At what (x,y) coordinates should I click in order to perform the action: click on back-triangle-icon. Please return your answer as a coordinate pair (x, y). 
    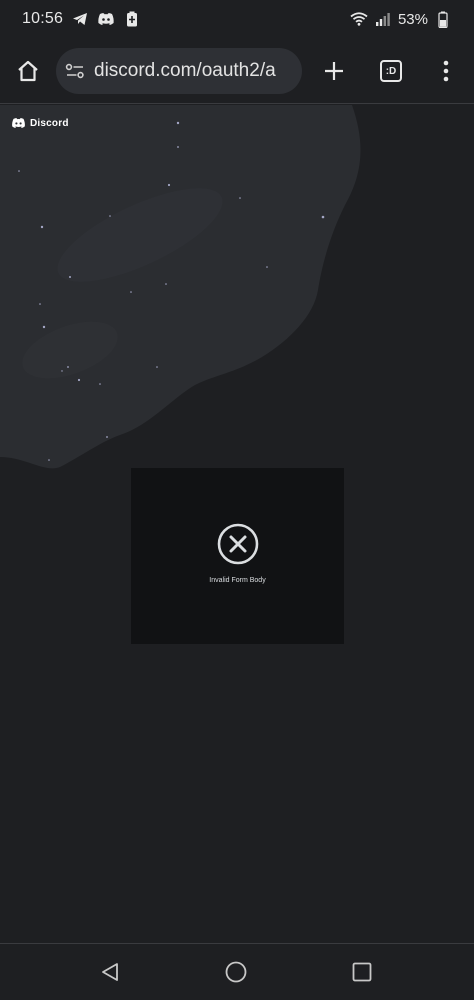
    Looking at the image, I should click on (110, 972).